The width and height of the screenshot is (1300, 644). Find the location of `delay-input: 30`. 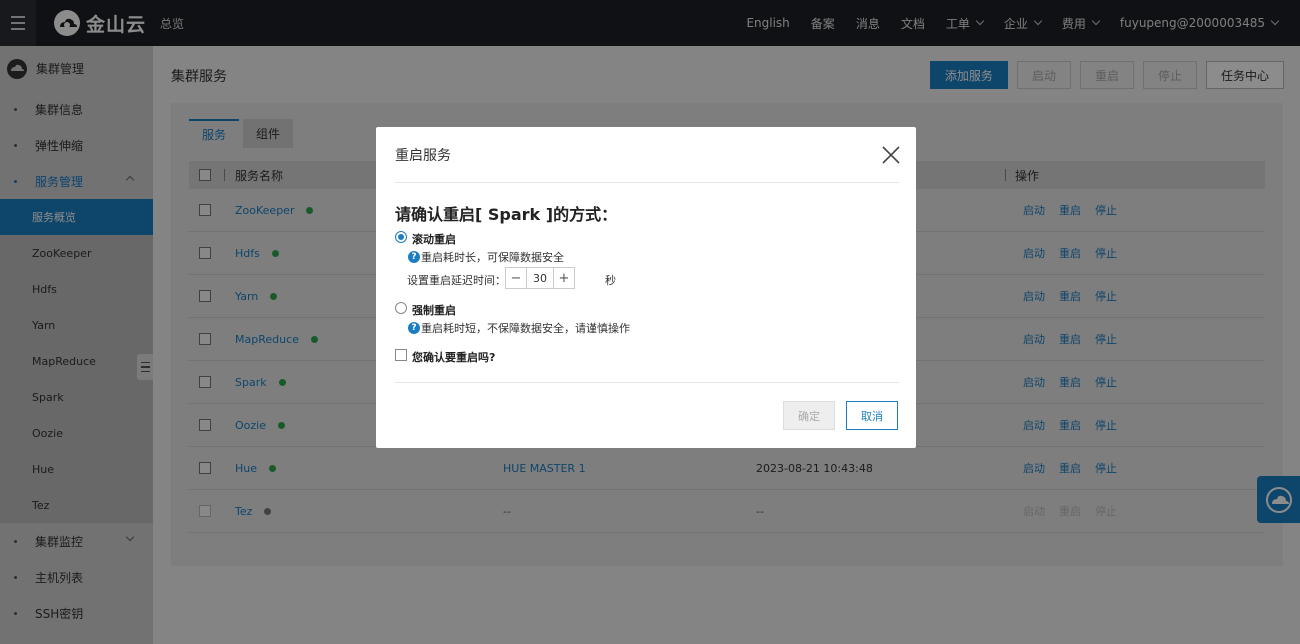

delay-input: 30 is located at coordinates (540, 278).